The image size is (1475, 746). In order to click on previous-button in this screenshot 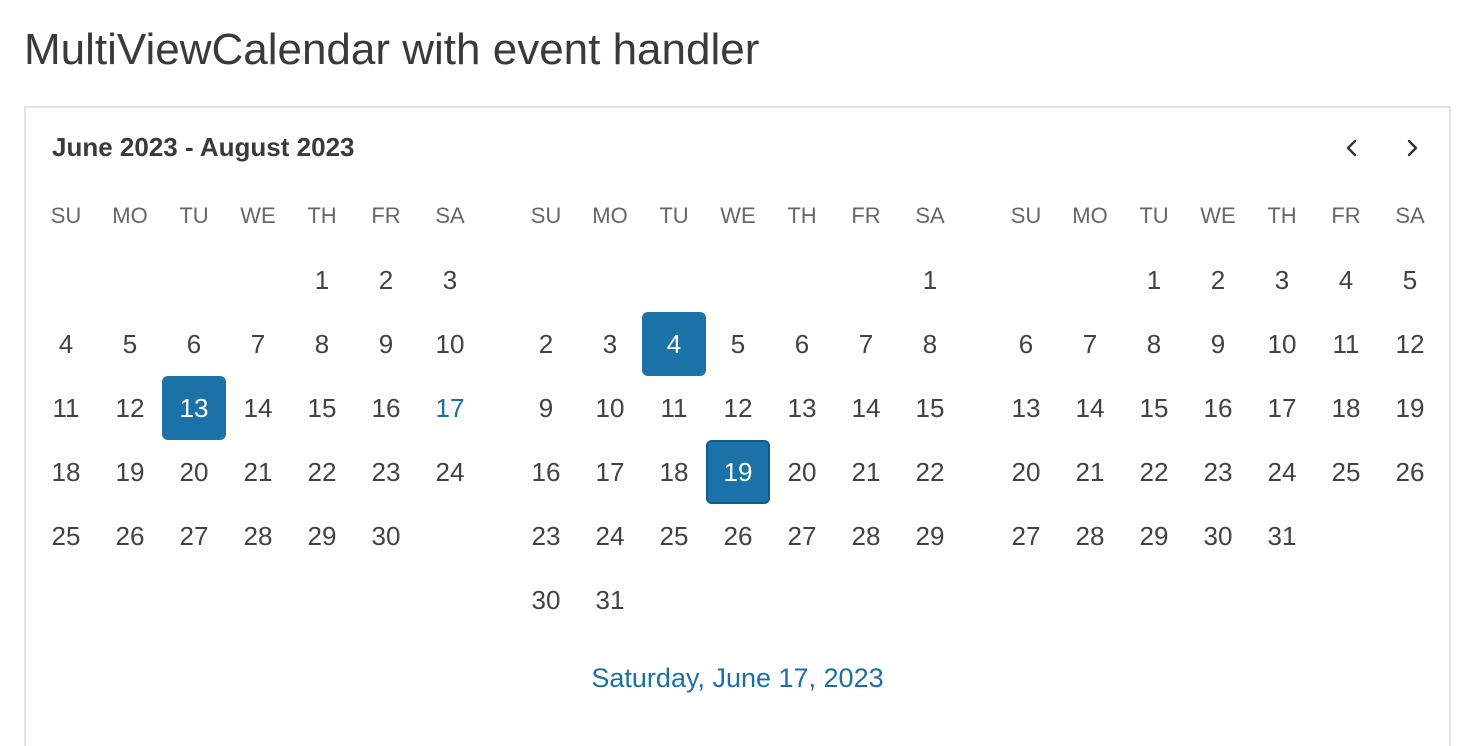, I will do `click(1352, 148)`.